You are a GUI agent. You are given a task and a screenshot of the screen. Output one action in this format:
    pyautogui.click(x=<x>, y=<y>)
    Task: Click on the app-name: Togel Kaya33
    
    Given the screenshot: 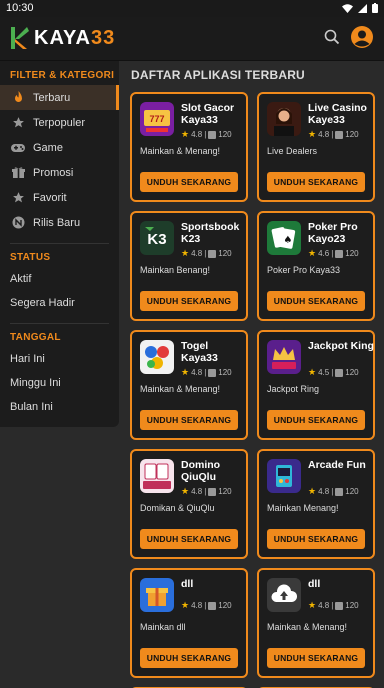 What is the action you would take?
    pyautogui.click(x=199, y=352)
    